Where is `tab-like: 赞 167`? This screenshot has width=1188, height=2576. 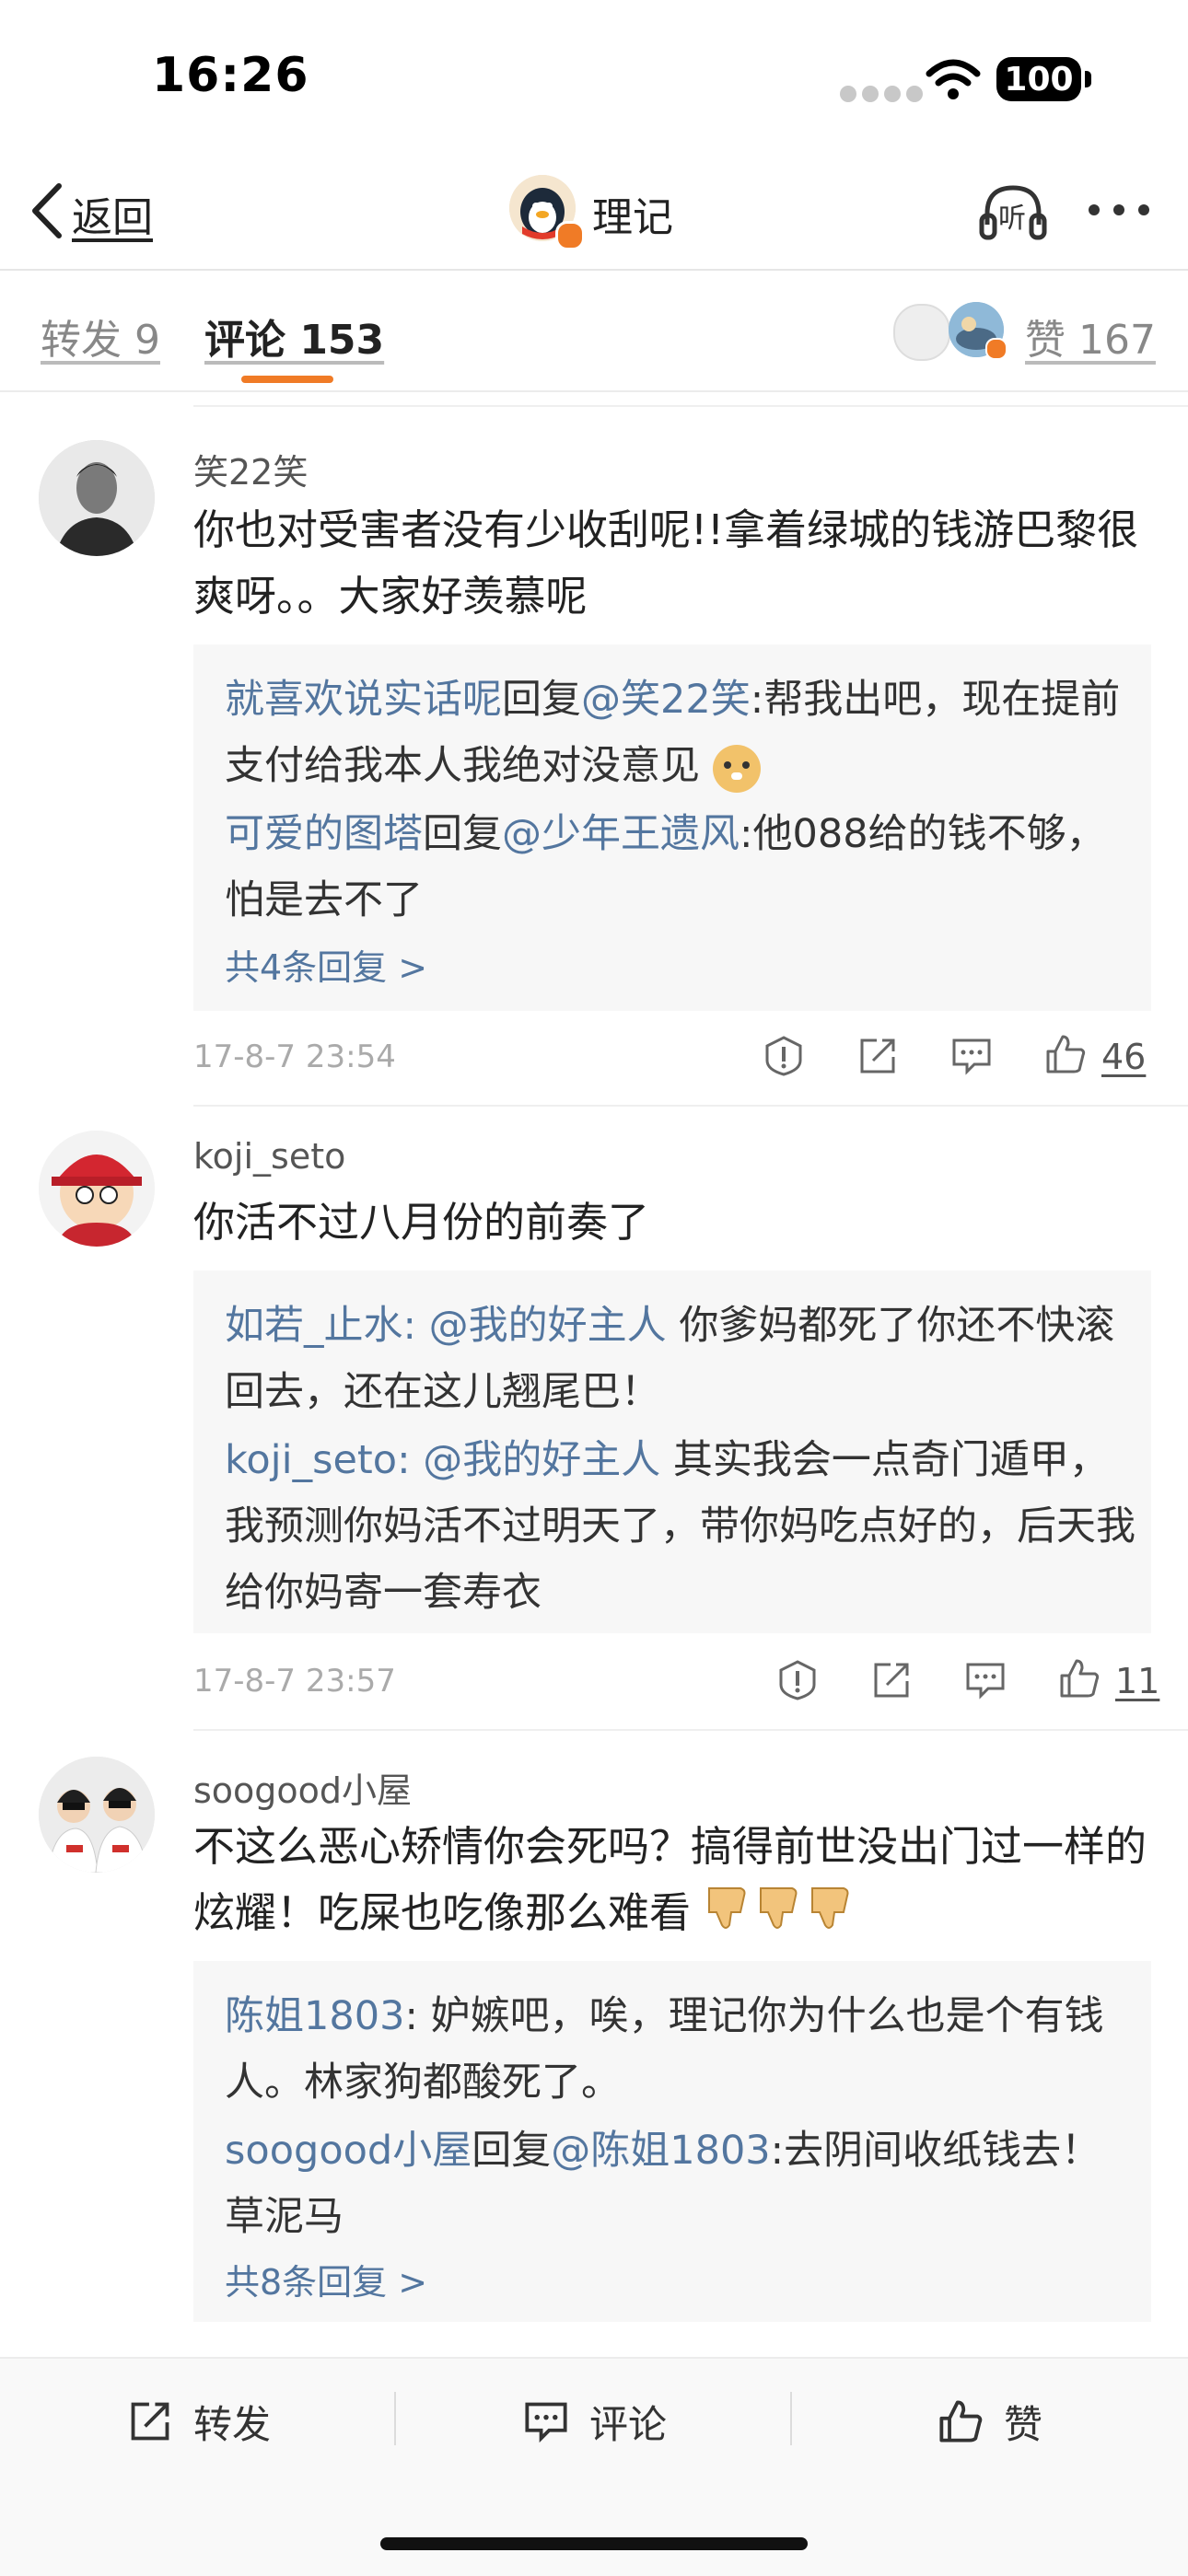 tab-like: 赞 167 is located at coordinates (1091, 336).